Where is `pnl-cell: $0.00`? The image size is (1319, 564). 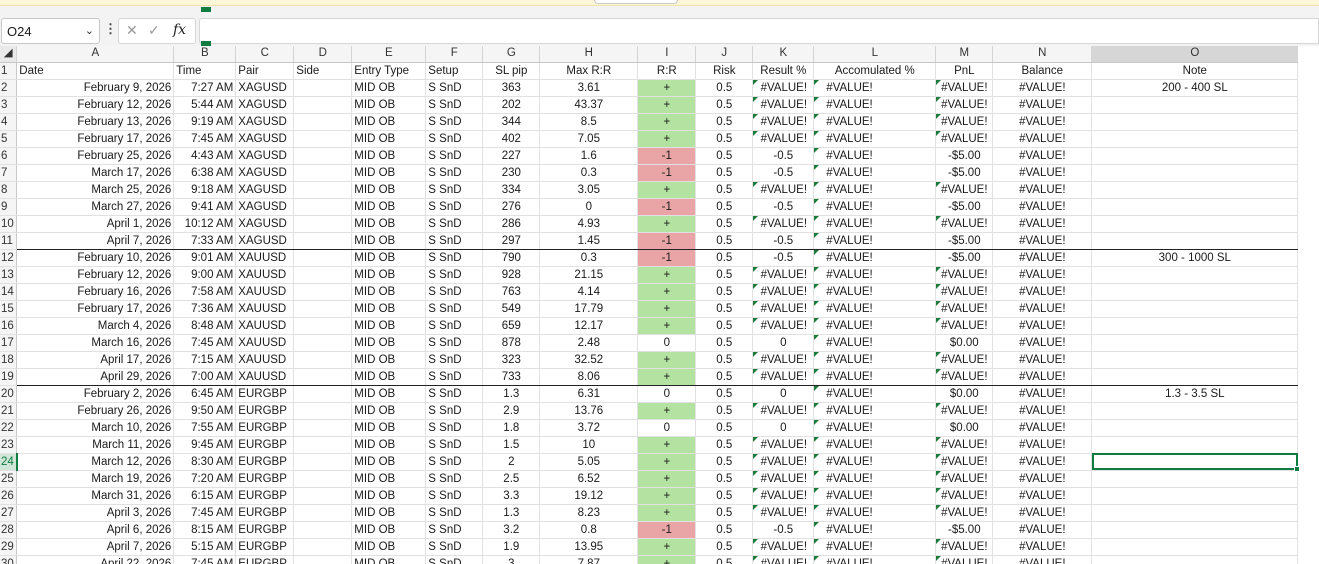
pnl-cell: $0.00 is located at coordinates (964, 343).